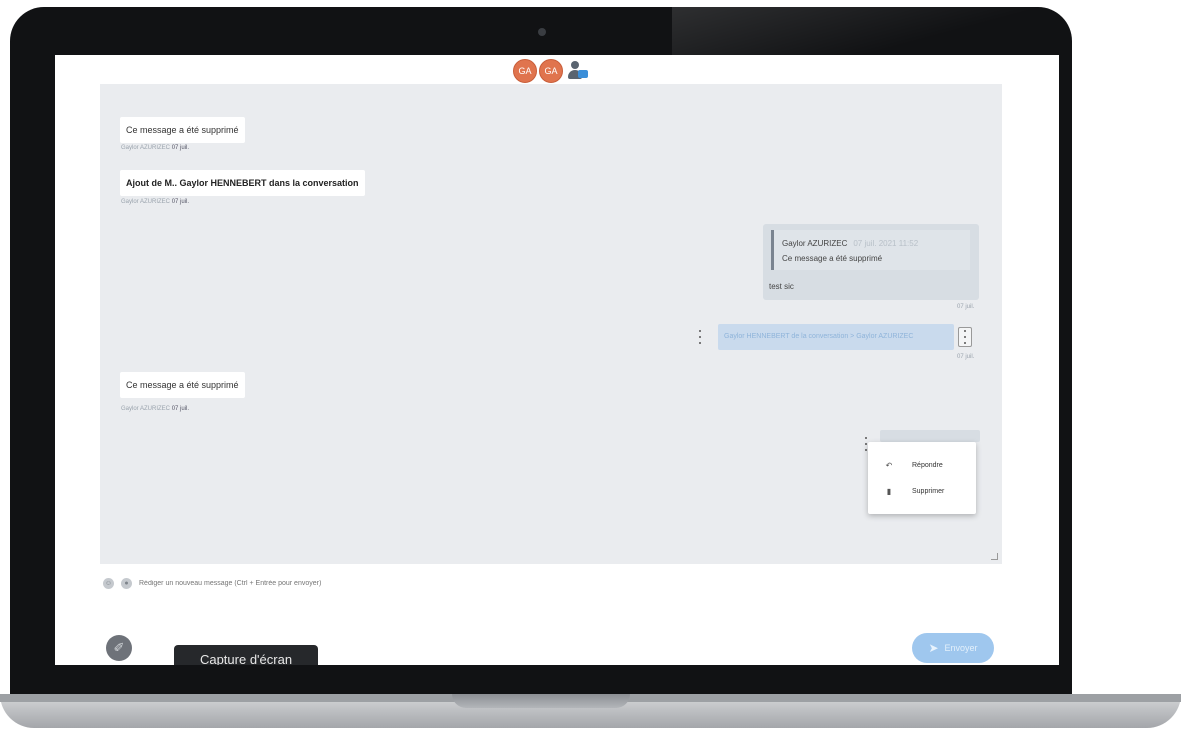  I want to click on user-group-icon, so click(577, 71).